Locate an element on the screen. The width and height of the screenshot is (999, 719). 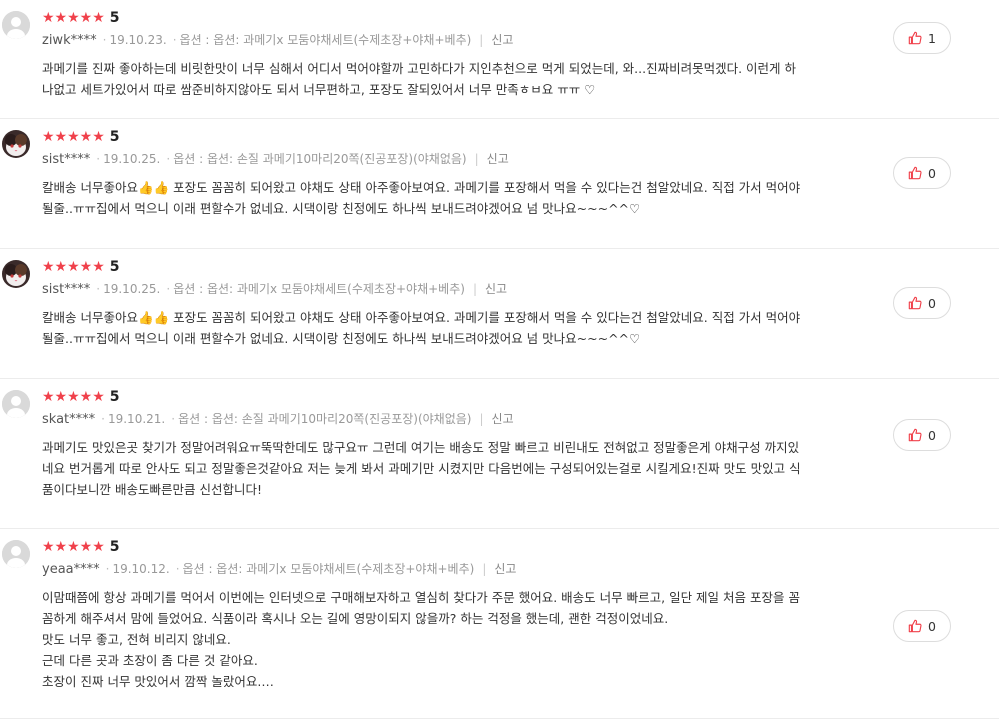
review-text-line: 품이다보니깐 배송도빠른만큼 신선합니다! is located at coordinates (152, 489).